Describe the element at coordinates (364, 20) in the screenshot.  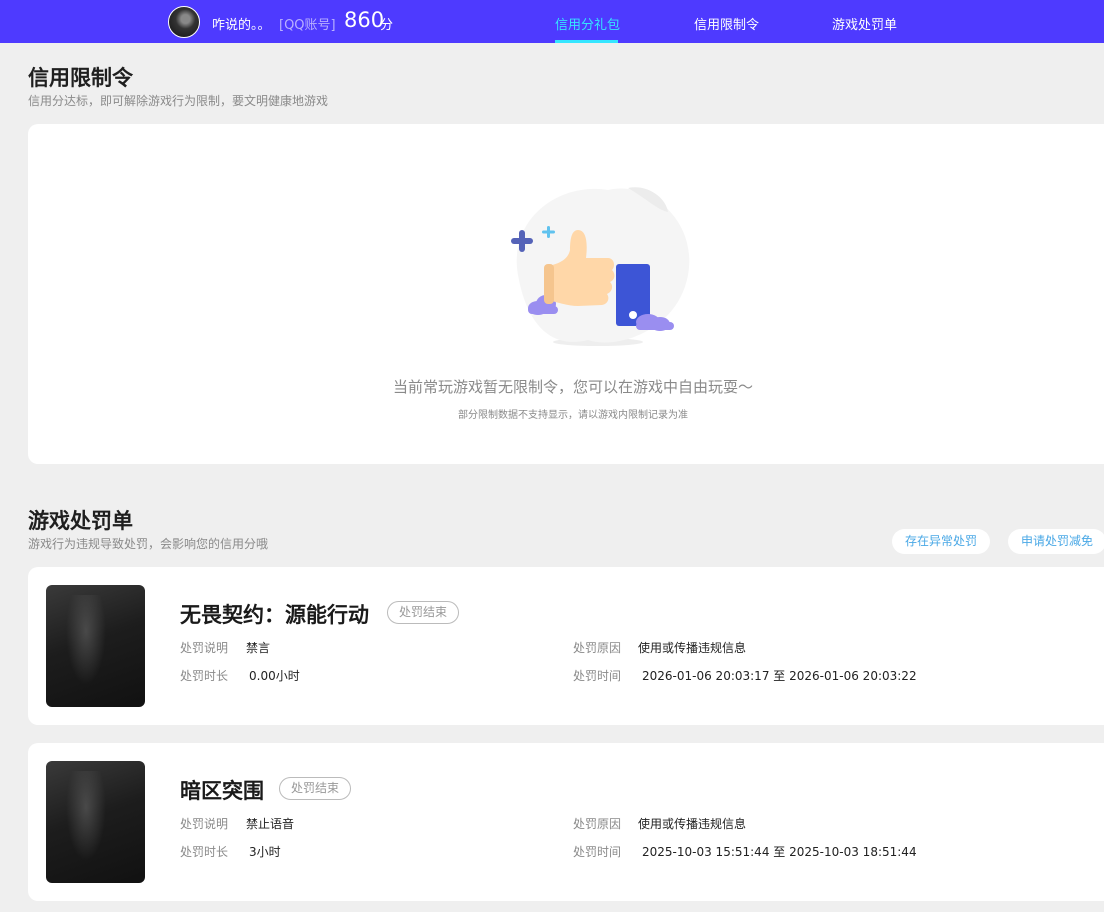
I see `credit-score: 860` at that location.